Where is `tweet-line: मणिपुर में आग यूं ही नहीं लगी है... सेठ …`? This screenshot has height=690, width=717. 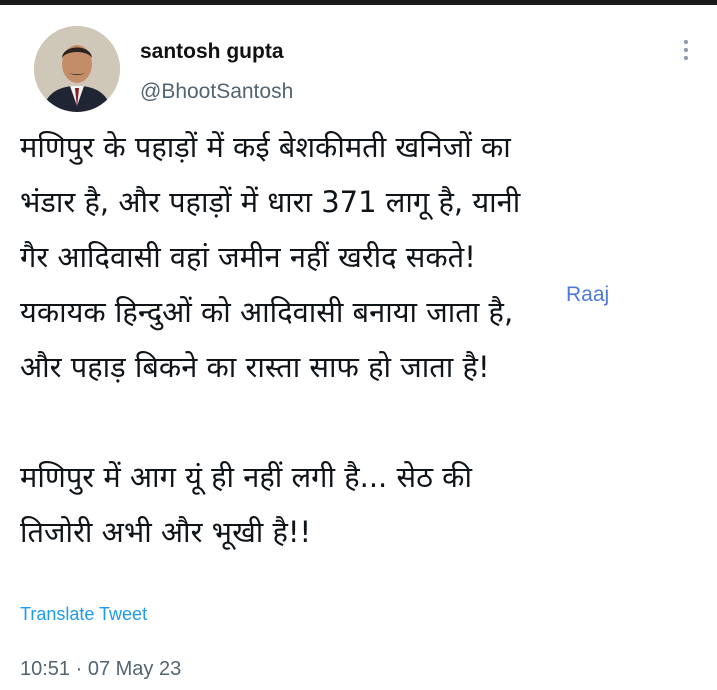 tweet-line: मणिपुर में आग यूं ही नहीं लगी है... सेठ … is located at coordinates (246, 477).